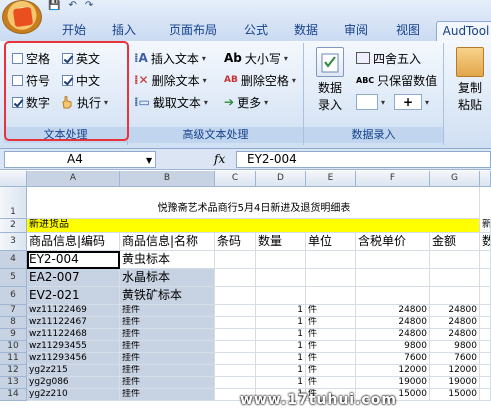  What do you see at coordinates (13, 278) in the screenshot?
I see `row-header-5: 5` at bounding box center [13, 278].